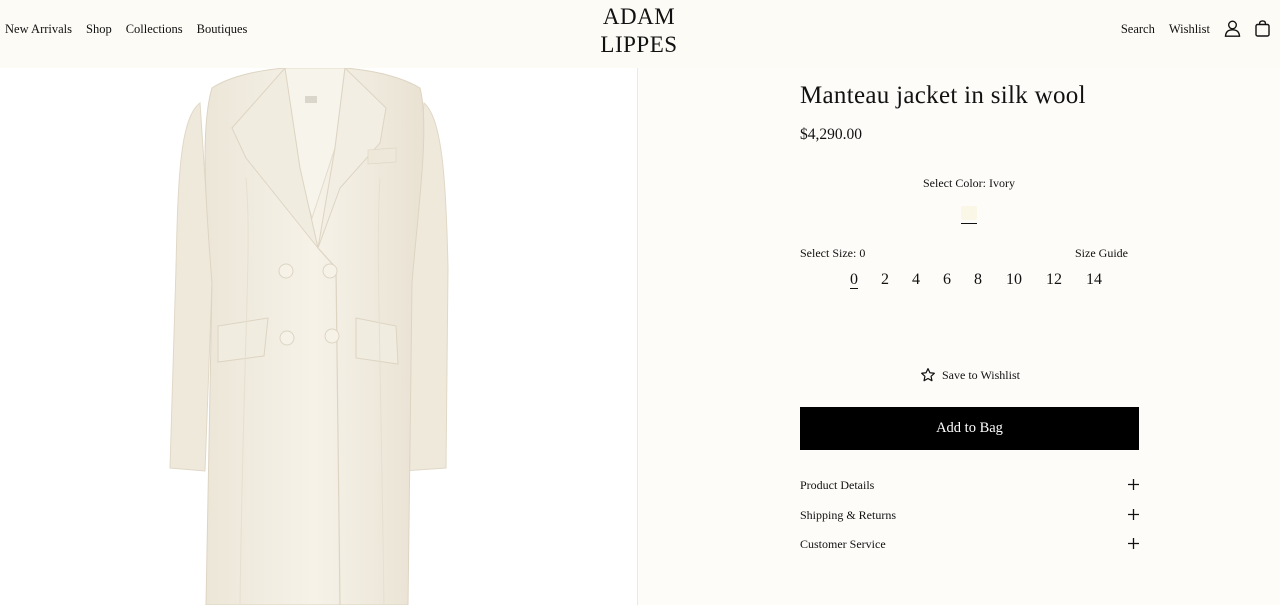 Image resolution: width=1280 pixels, height=605 pixels. I want to click on size-option-8: 8, so click(978, 280).